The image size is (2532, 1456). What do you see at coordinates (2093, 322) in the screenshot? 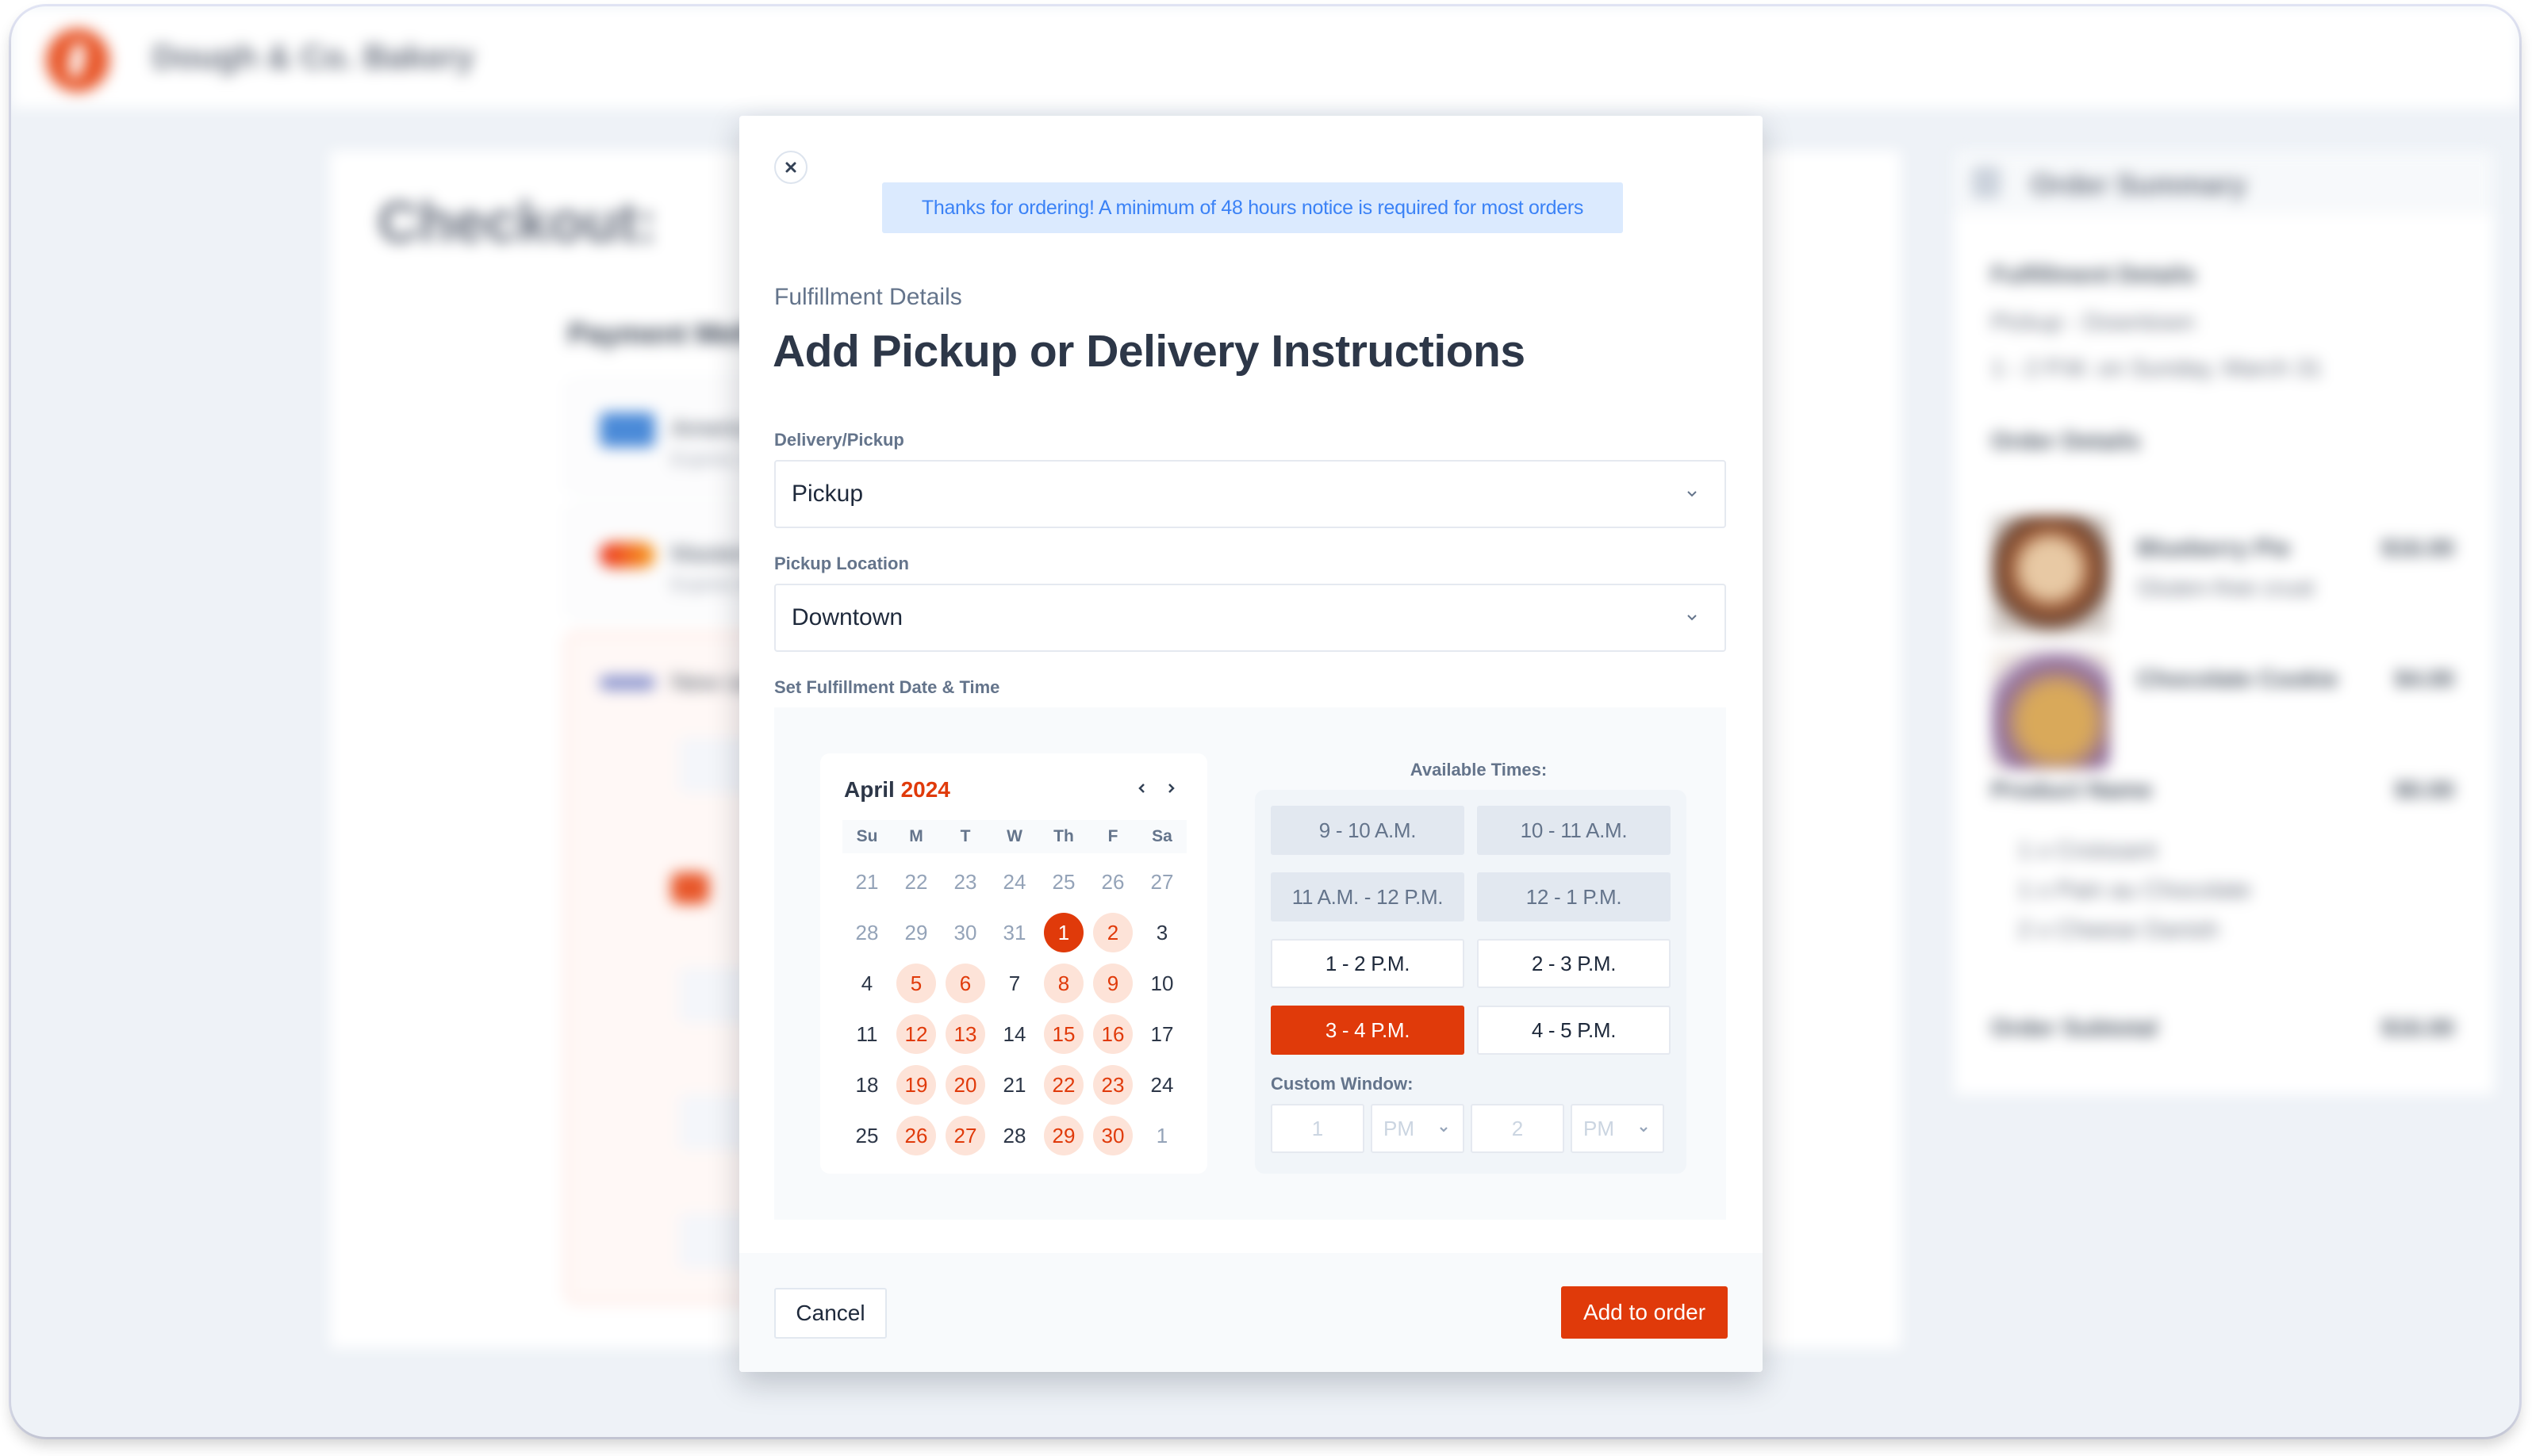
I see `fulfillment-line: Pickup - Downtown` at bounding box center [2093, 322].